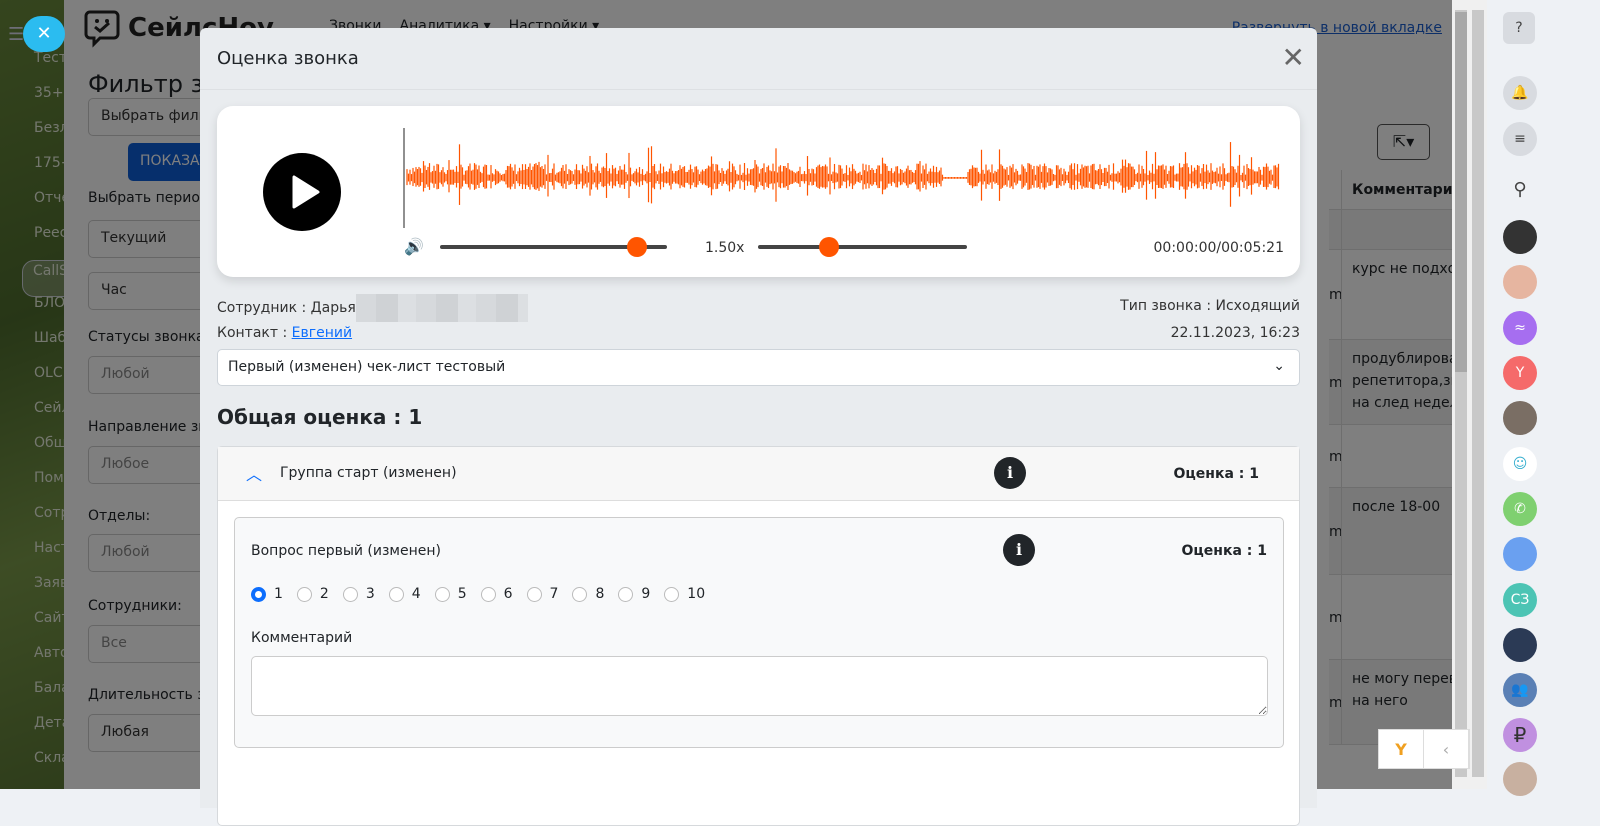 The width and height of the screenshot is (1600, 826). I want to click on right-panel: ? 🔔 ≡ ⚲ ≈ Y ☺ ✆ СЗ 👥 ₽, so click(1543, 398).